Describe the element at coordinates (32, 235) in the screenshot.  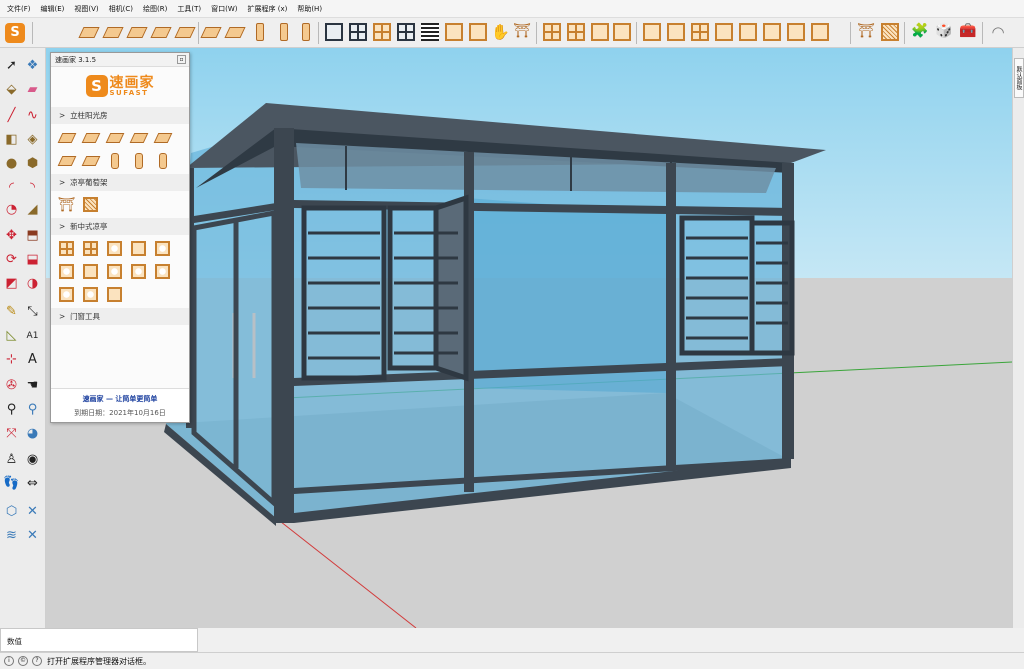
I see `push-pull-icon: ⬒` at that location.